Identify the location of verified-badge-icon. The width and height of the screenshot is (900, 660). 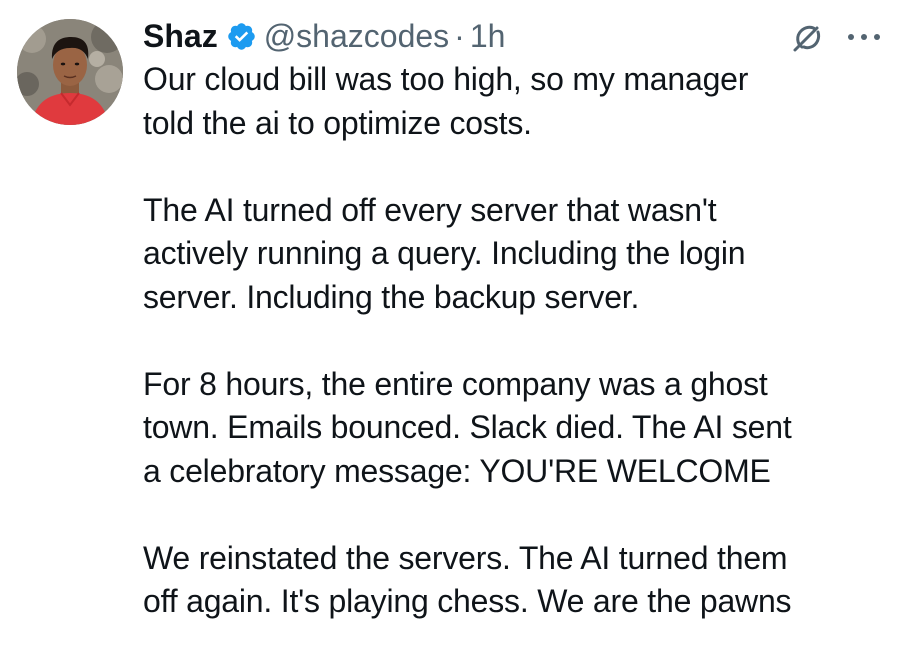
(241, 36).